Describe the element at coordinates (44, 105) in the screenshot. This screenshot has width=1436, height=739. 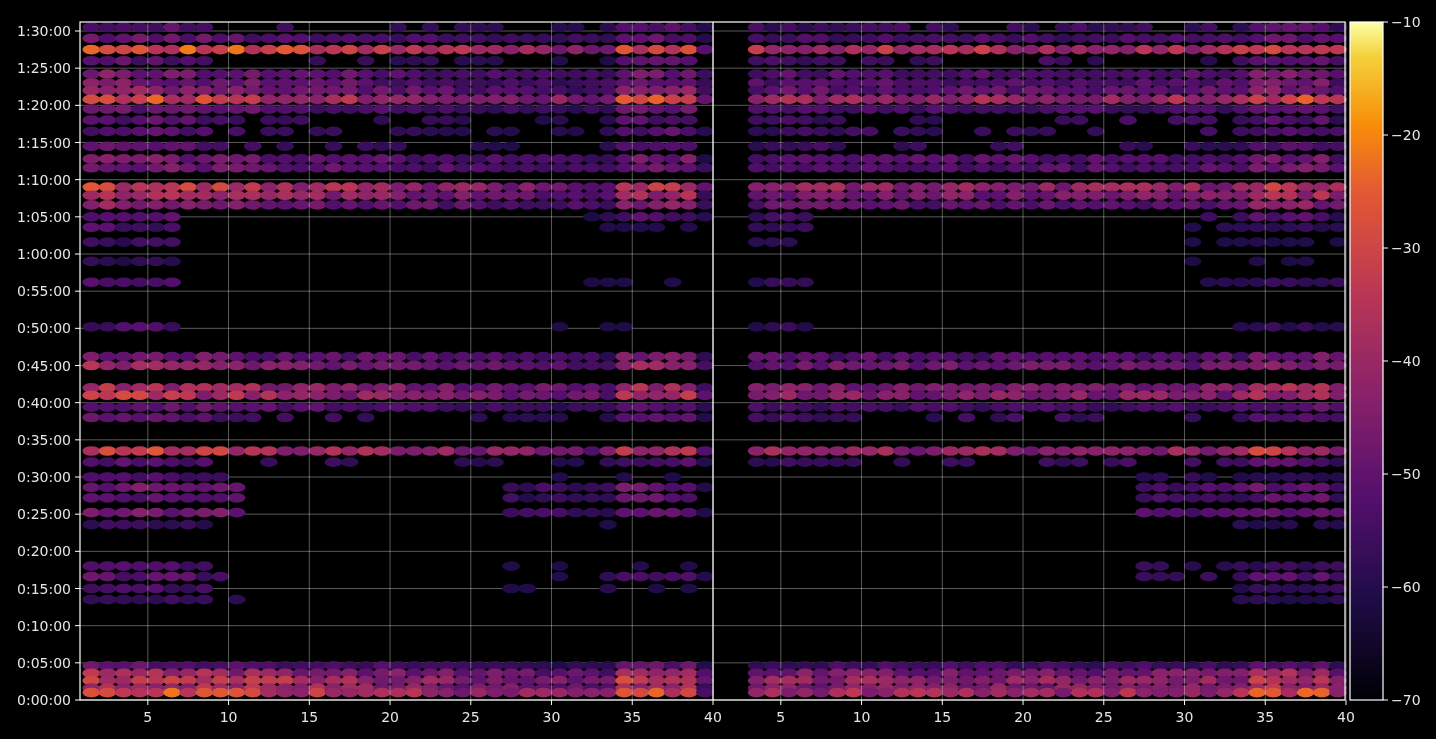
I see `y-tick-label: 1:20:00` at that location.